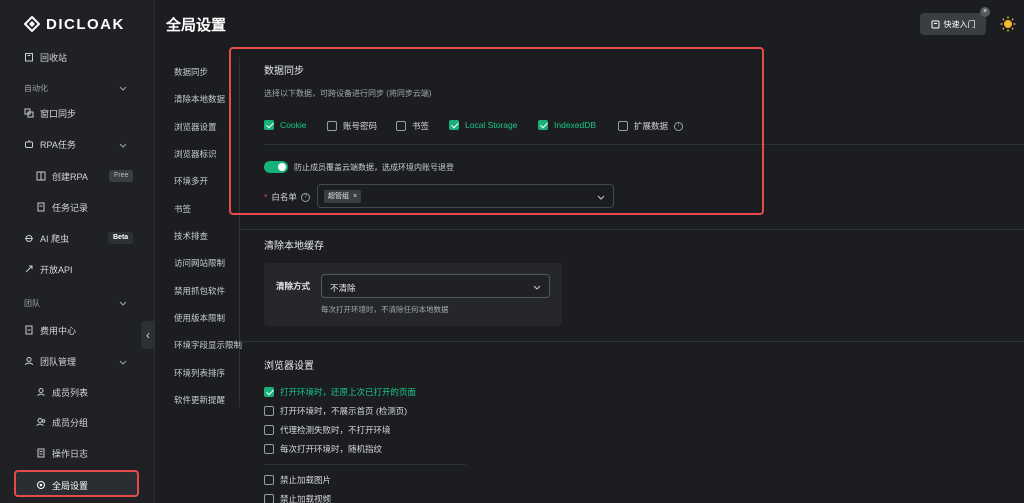 This screenshot has height=503, width=1024. What do you see at coordinates (41, 422) in the screenshot?
I see `user-group-icon` at bounding box center [41, 422].